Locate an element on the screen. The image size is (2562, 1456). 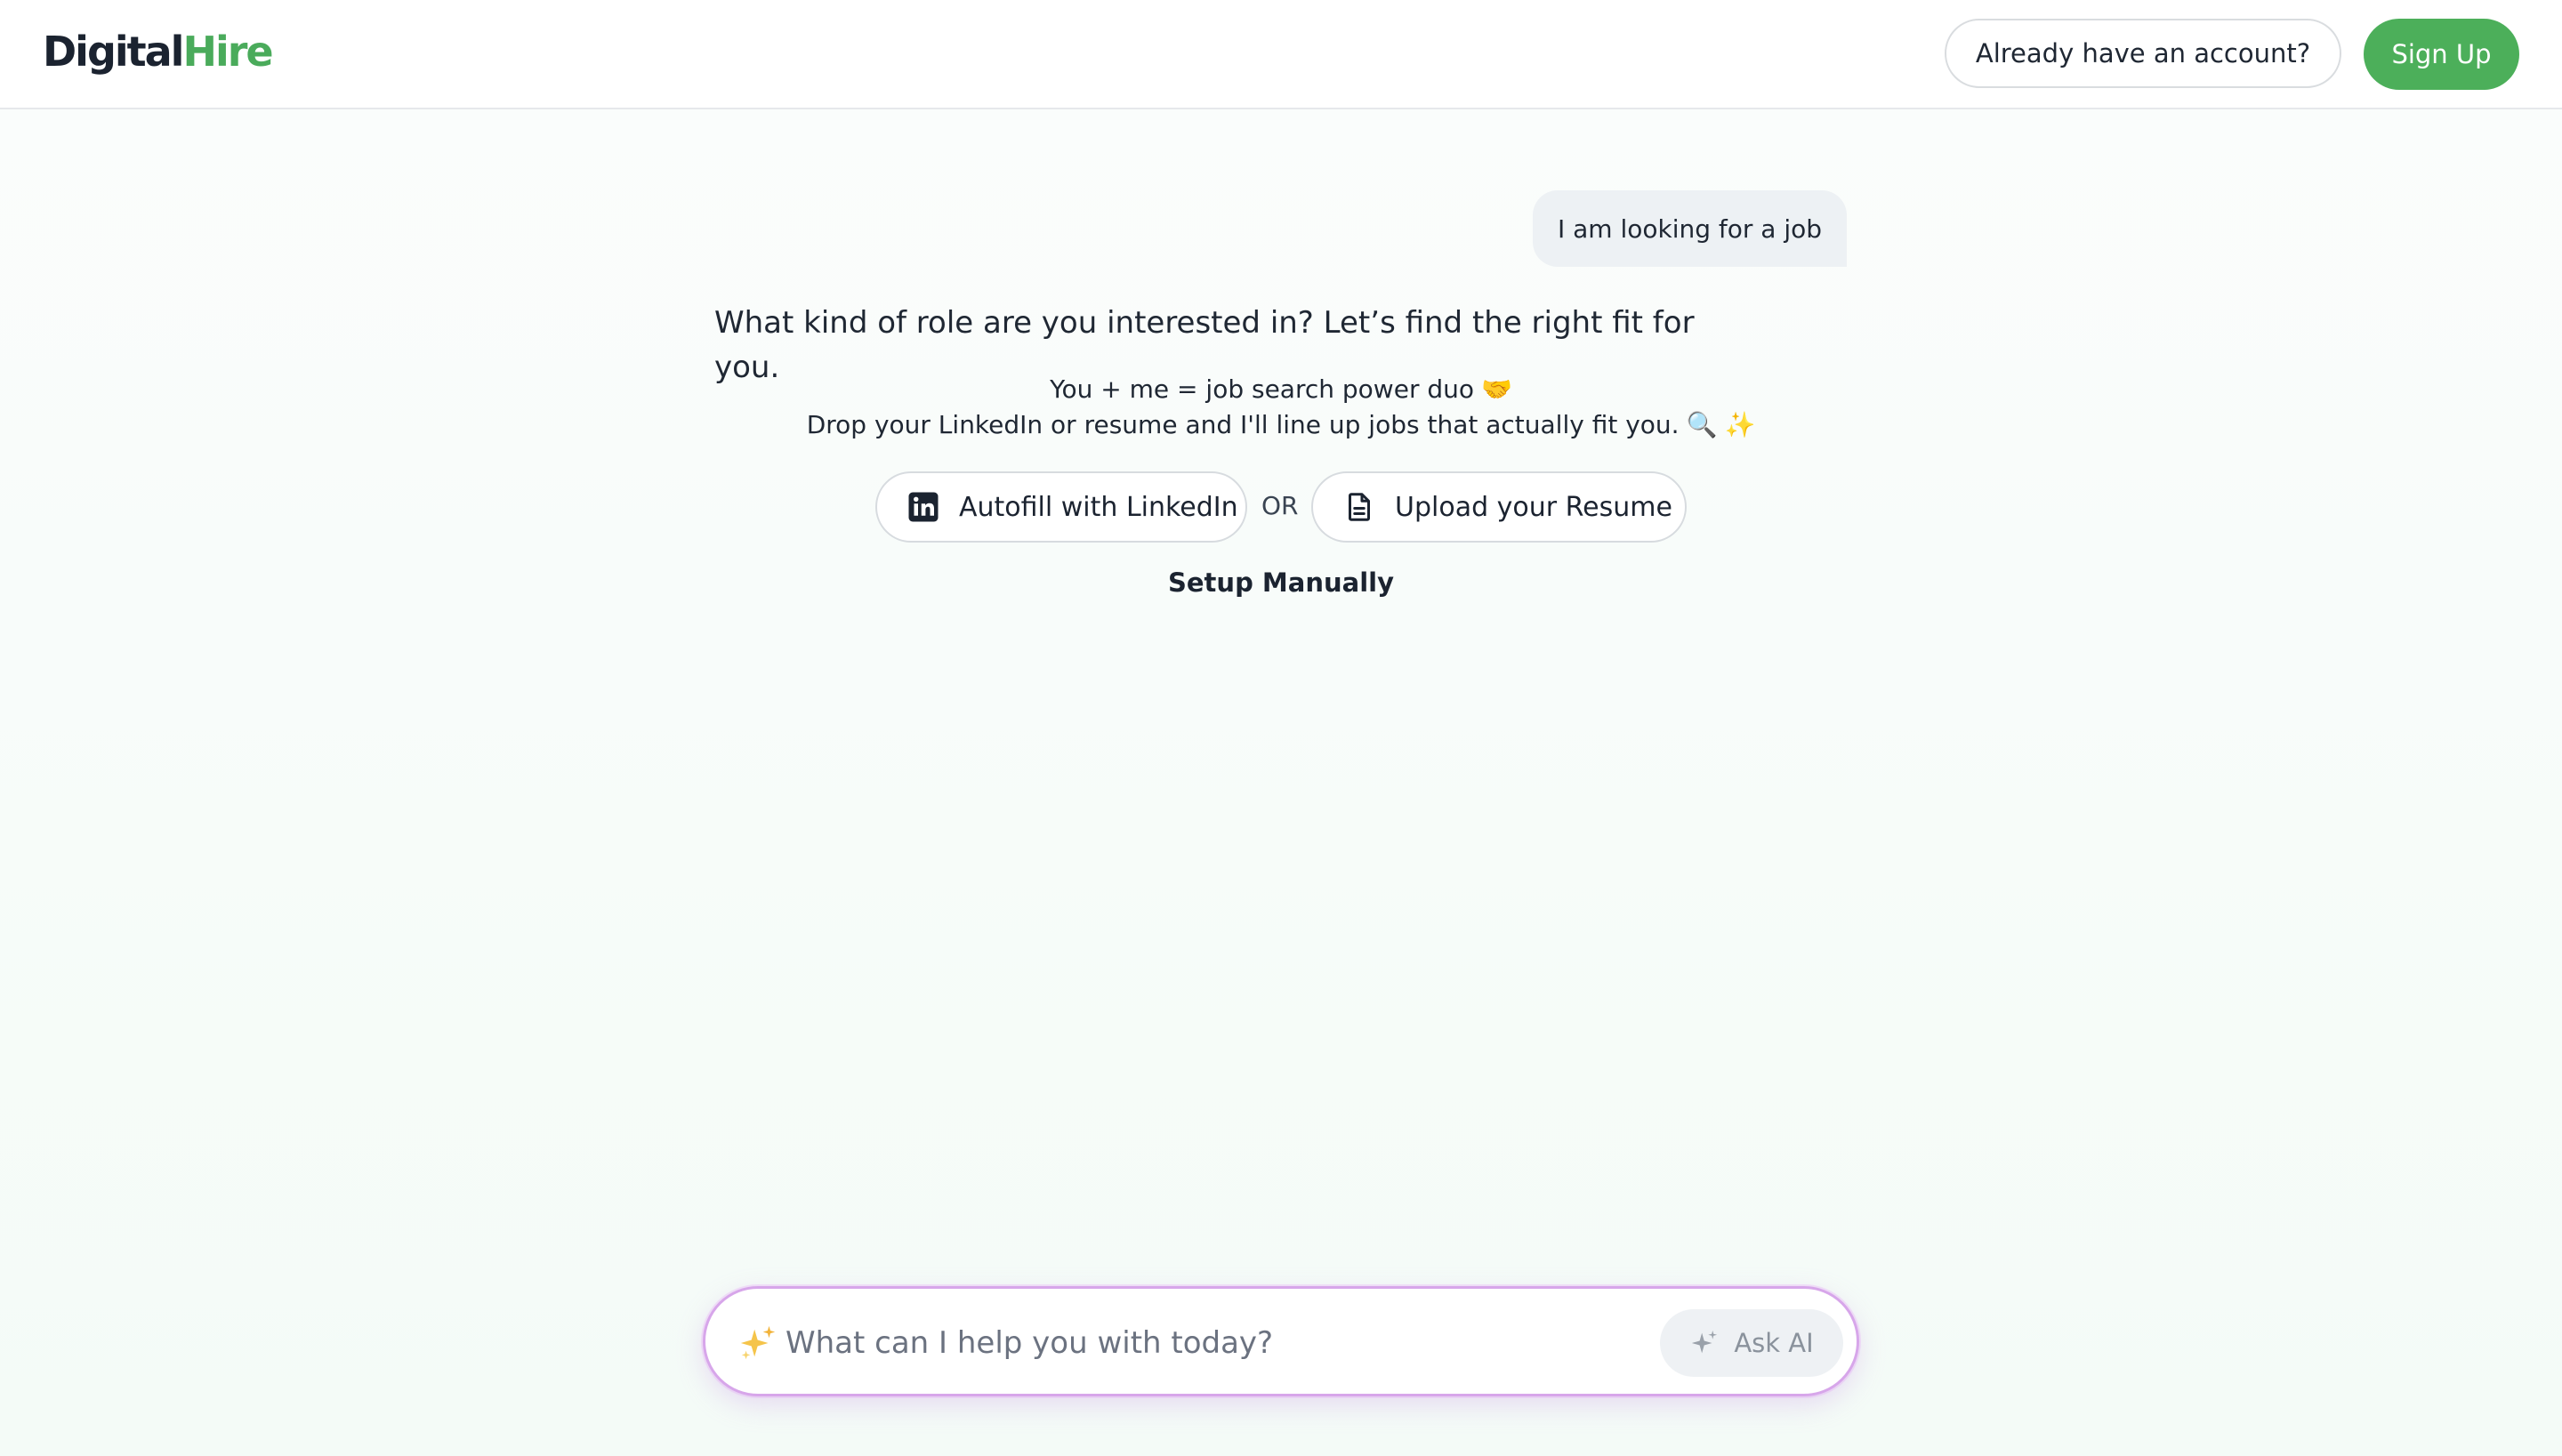
already-have-account-button: Already have an account? is located at coordinates (2143, 53).